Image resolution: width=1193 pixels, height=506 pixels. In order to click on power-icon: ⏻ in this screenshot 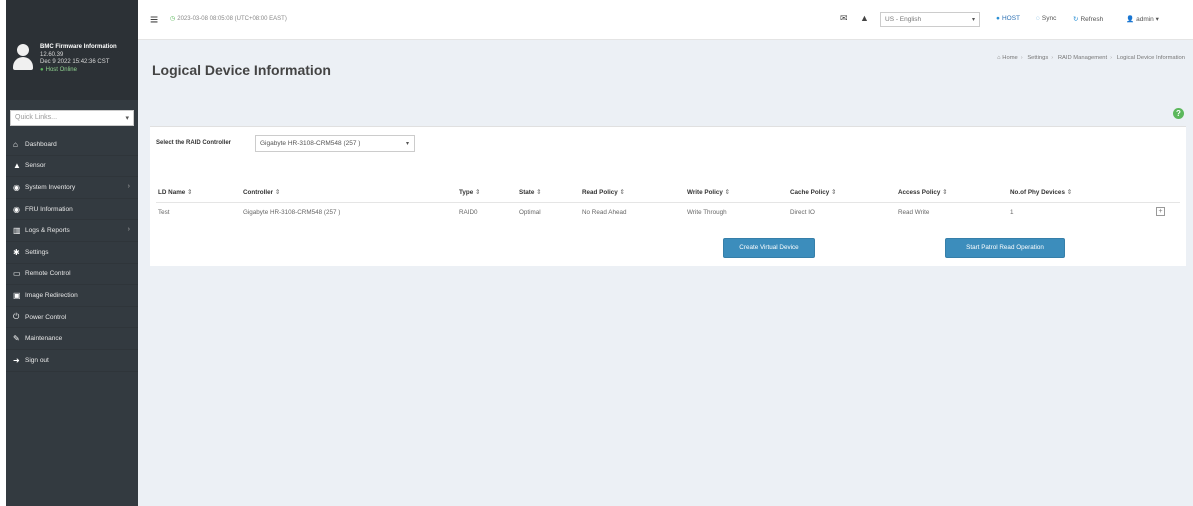, I will do `click(16, 317)`.